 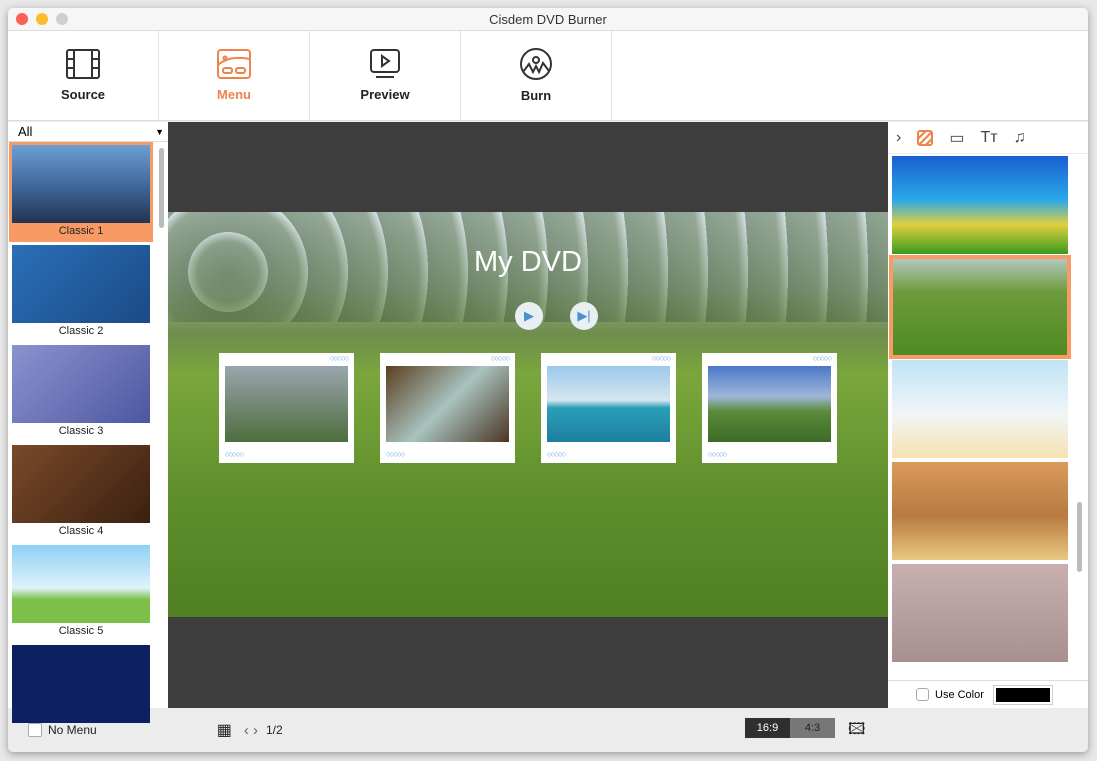 What do you see at coordinates (234, 94) in the screenshot?
I see `tab-label: Menu` at bounding box center [234, 94].